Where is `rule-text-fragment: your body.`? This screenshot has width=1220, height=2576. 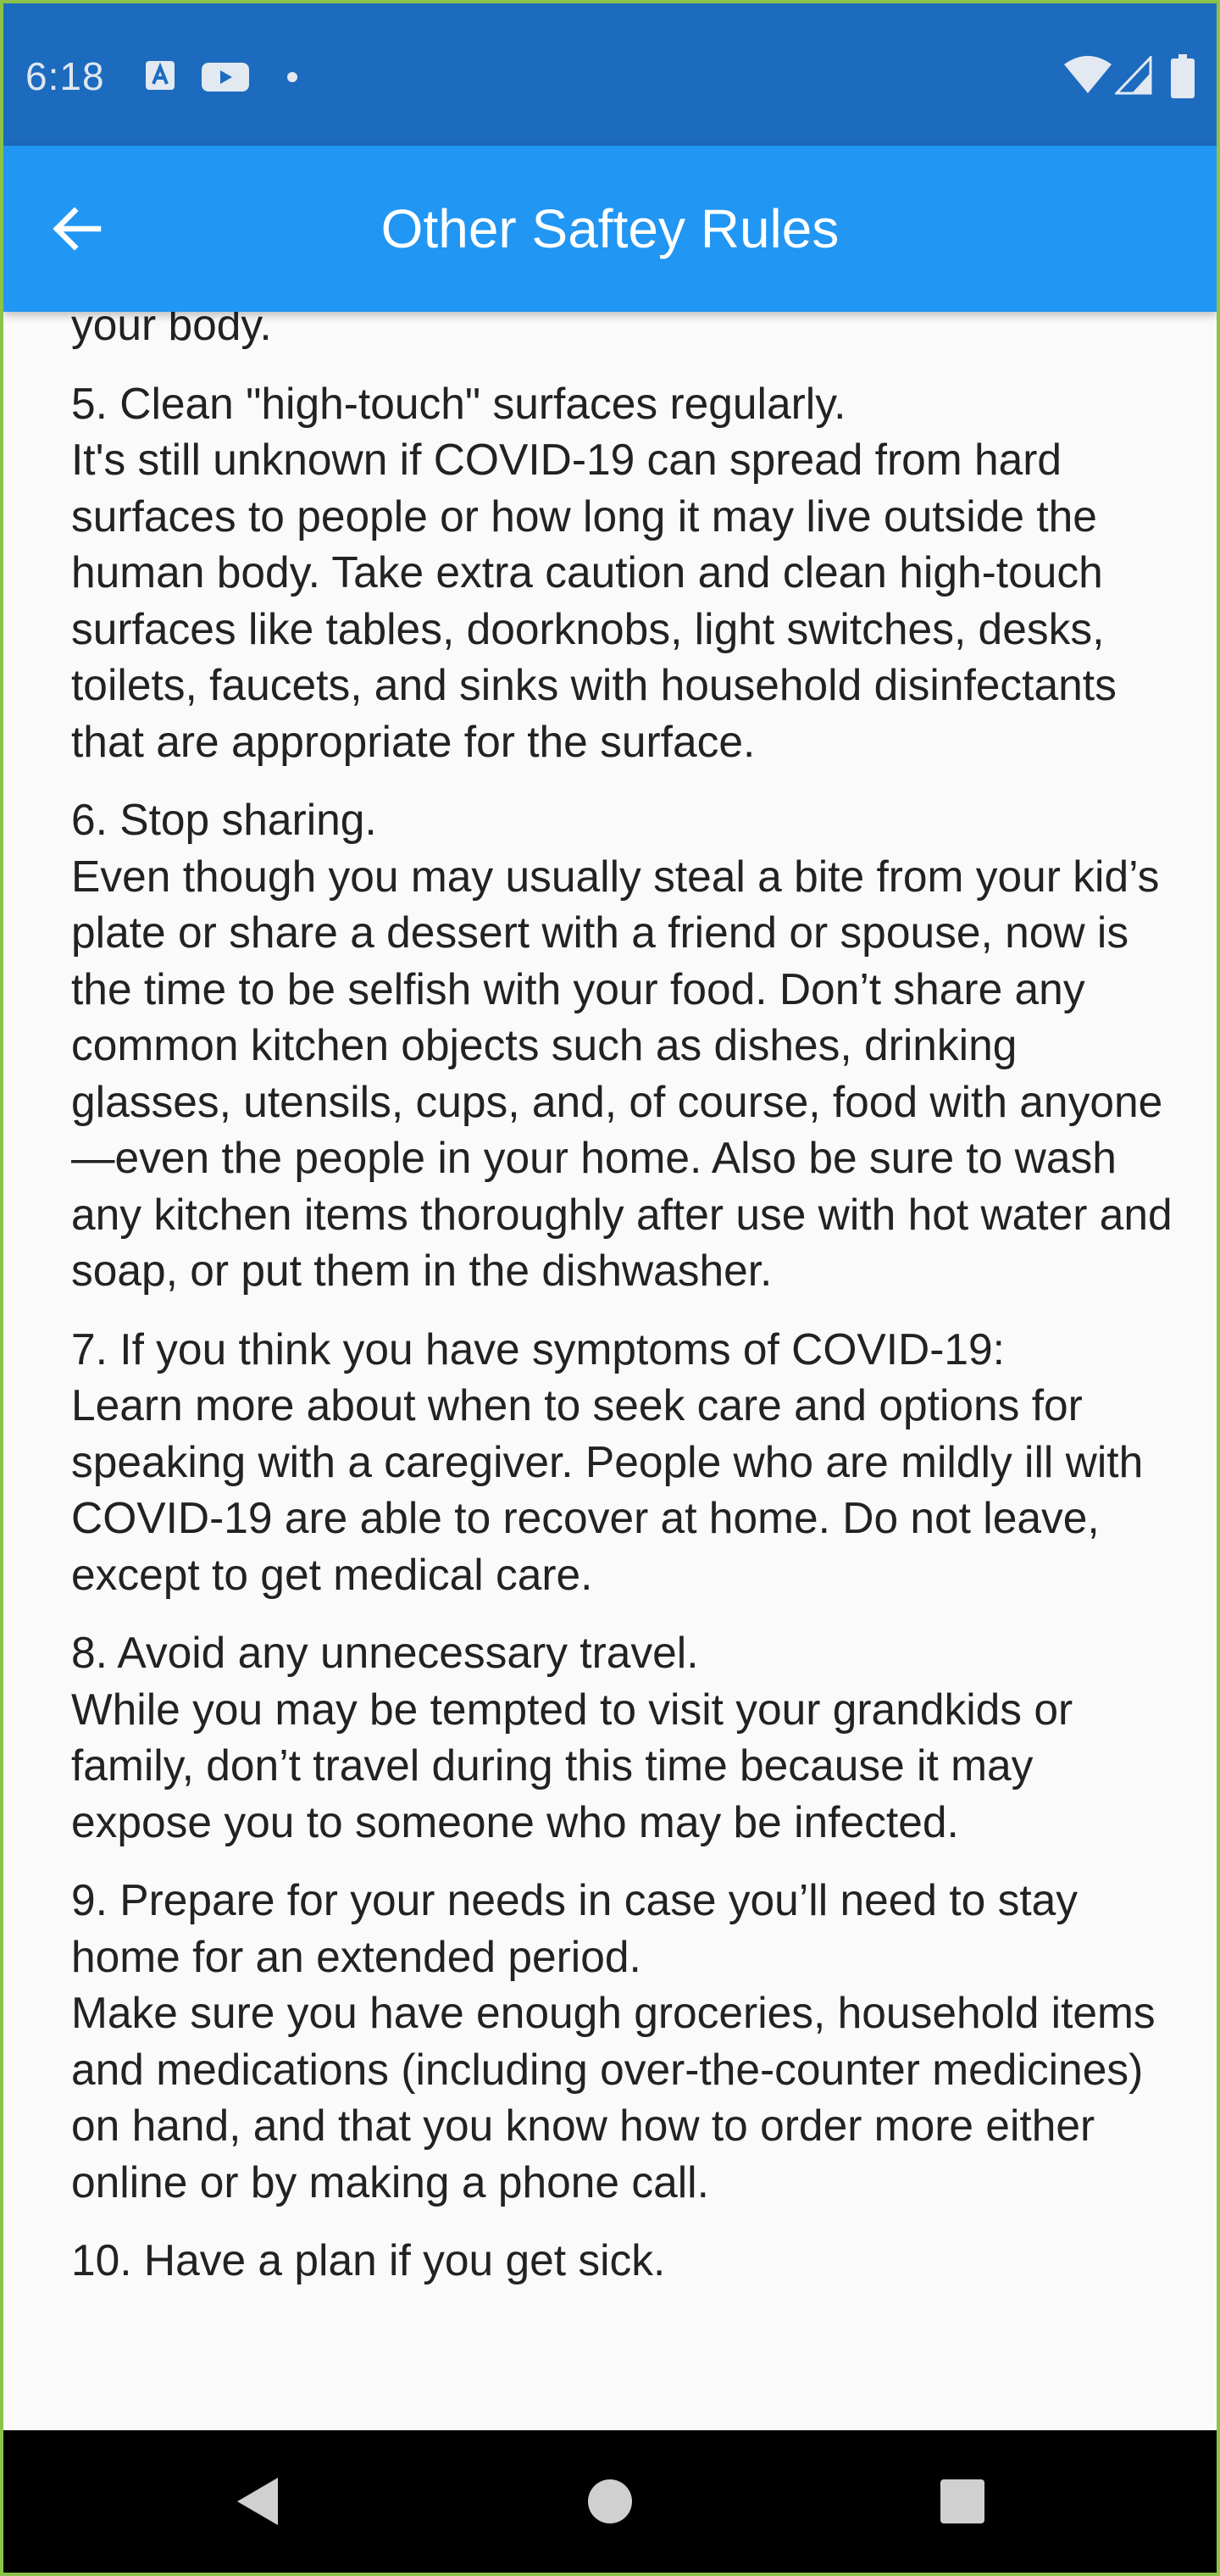 rule-text-fragment: your body. is located at coordinates (171, 330).